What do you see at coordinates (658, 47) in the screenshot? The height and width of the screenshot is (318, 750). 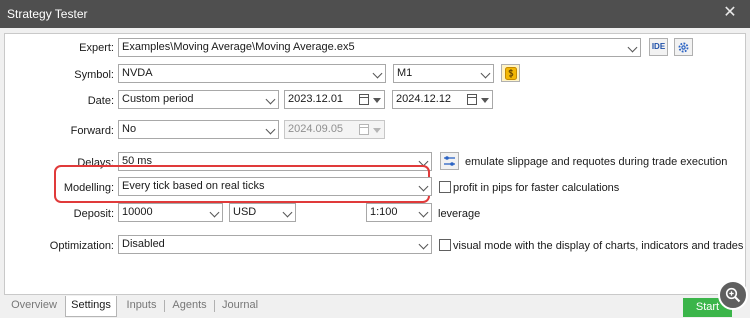 I see `ide-button: IDE` at bounding box center [658, 47].